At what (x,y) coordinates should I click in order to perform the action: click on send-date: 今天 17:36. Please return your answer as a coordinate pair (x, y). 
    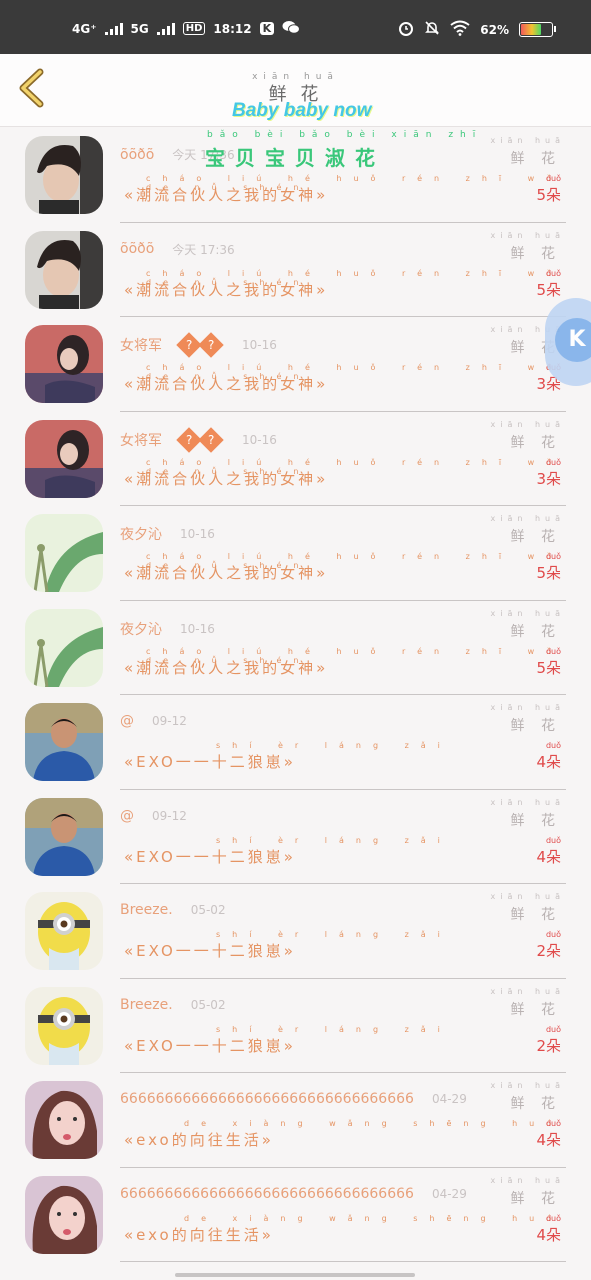
    Looking at the image, I should click on (203, 249).